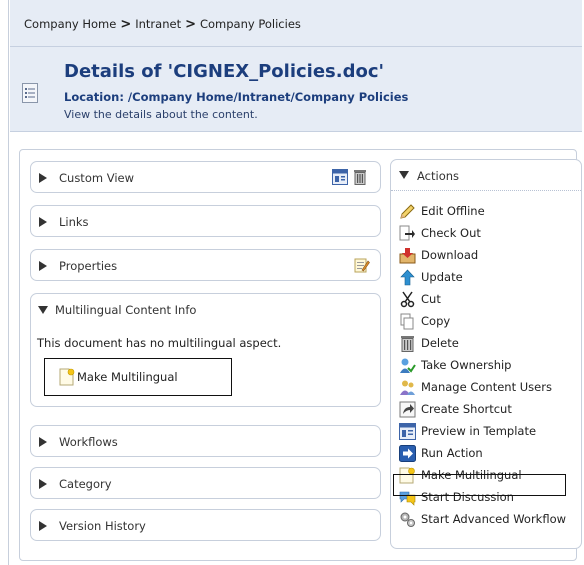  I want to click on panel-label: Custom View, so click(97, 178).